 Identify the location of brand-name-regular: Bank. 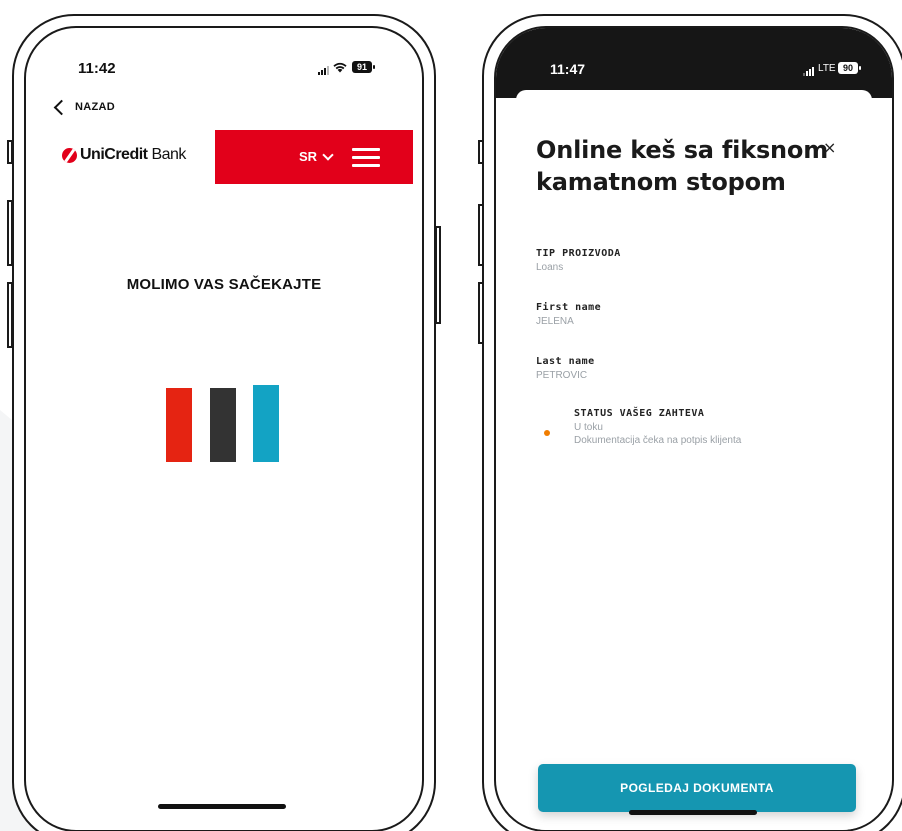
(166, 154).